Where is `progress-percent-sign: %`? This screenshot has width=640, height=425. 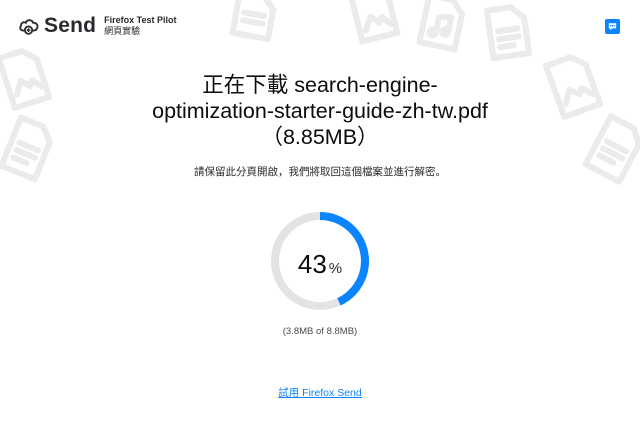
progress-percent-sign: % is located at coordinates (335, 268).